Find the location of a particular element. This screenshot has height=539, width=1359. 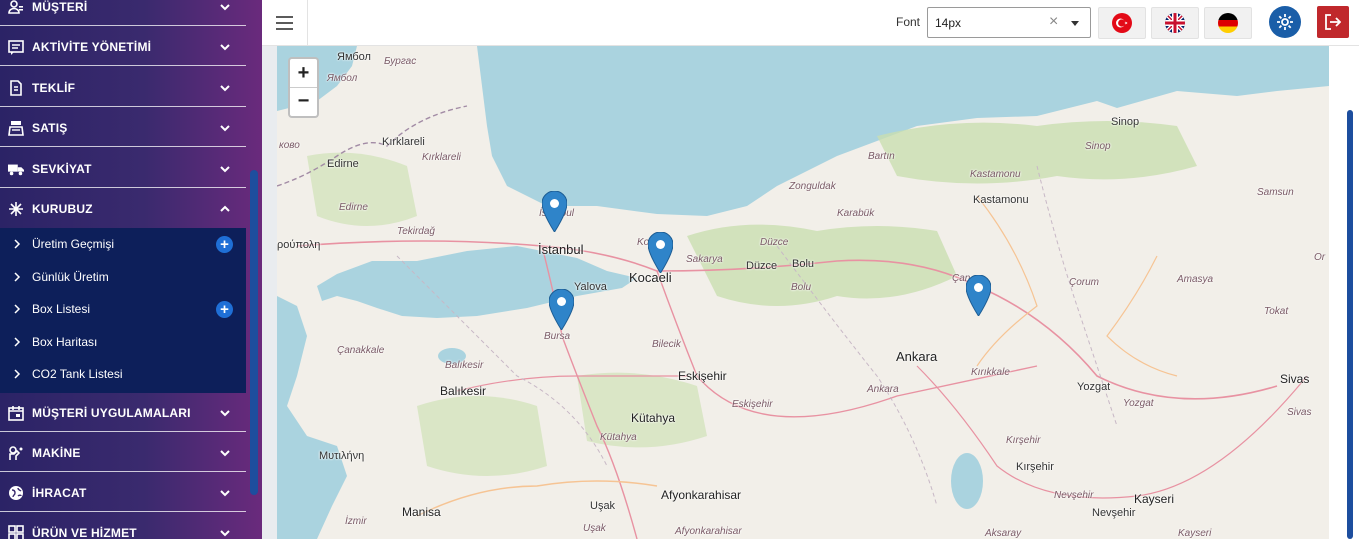

map-label: Yalova is located at coordinates (590, 287).